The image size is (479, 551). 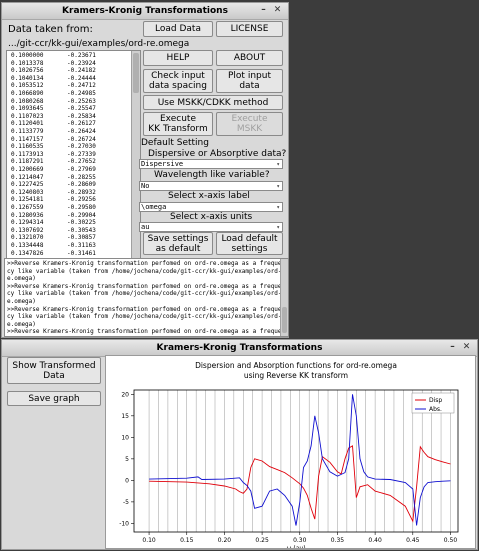 What do you see at coordinates (211, 164) in the screenshot?
I see `dispersive-select: Dispersive ▾` at bounding box center [211, 164].